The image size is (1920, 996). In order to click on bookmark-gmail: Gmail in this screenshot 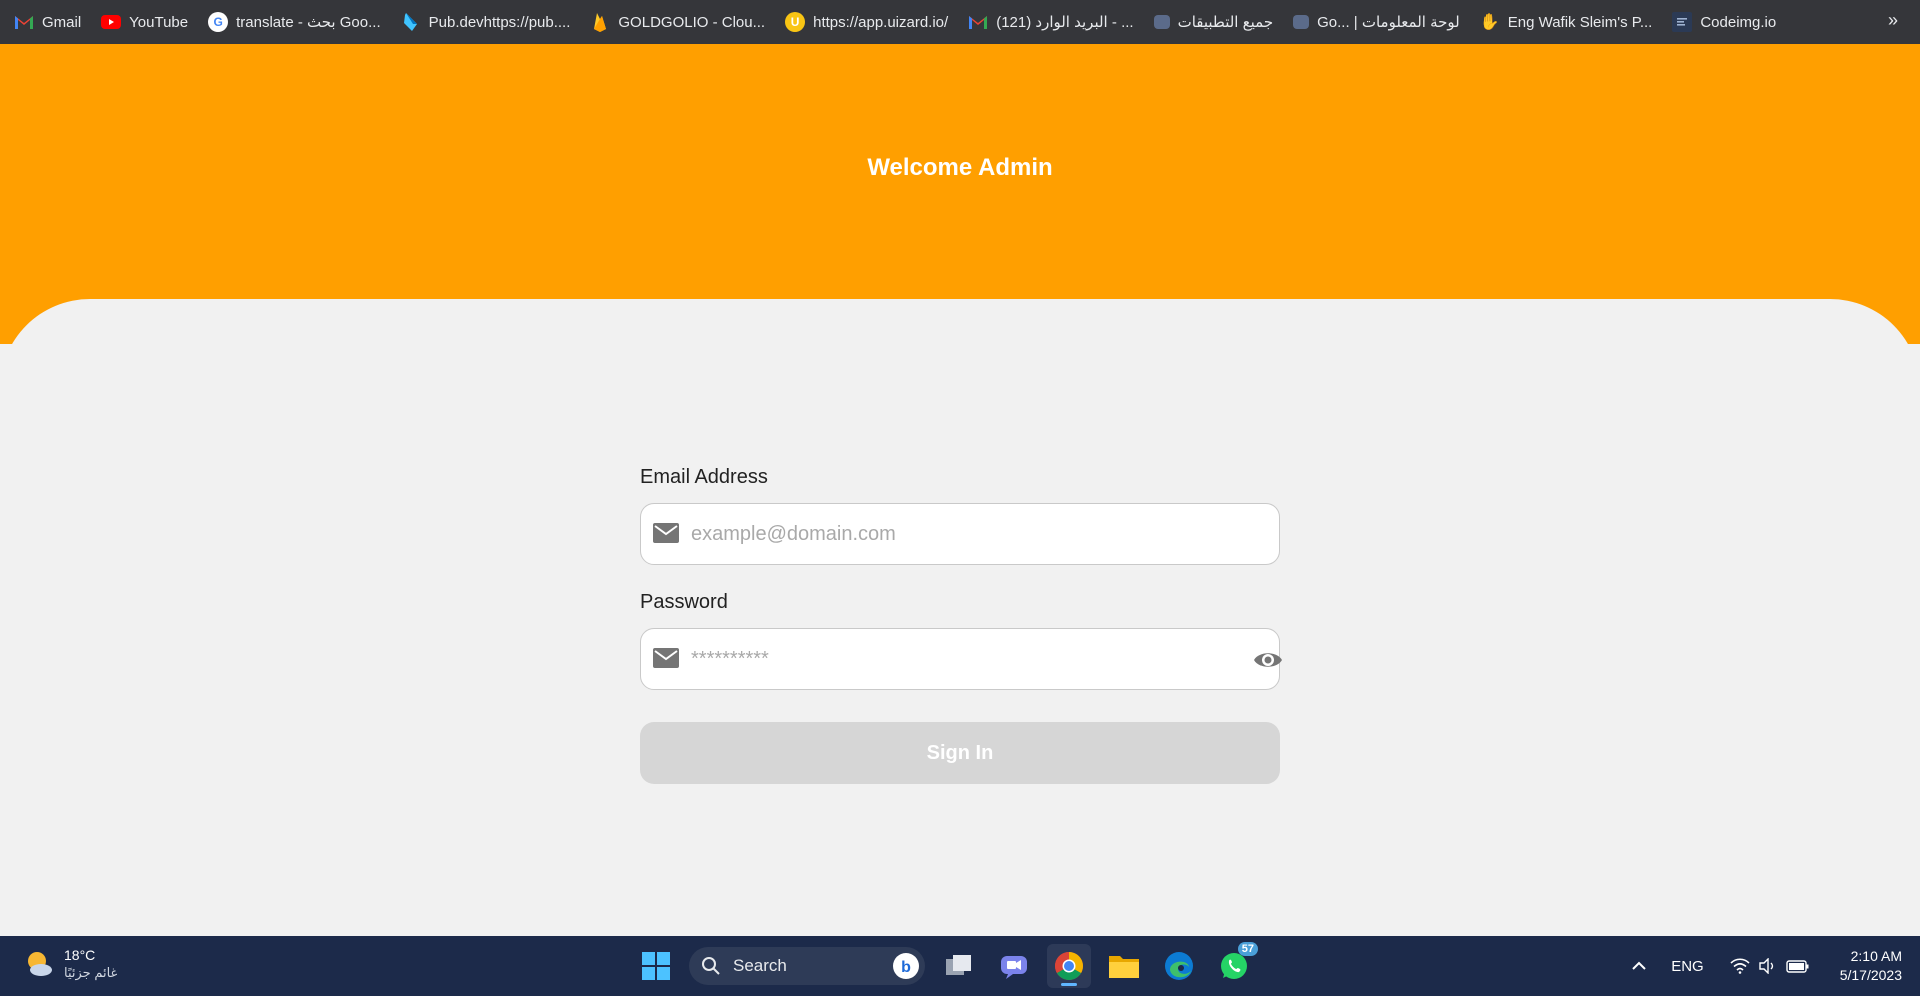, I will do `click(47, 22)`.